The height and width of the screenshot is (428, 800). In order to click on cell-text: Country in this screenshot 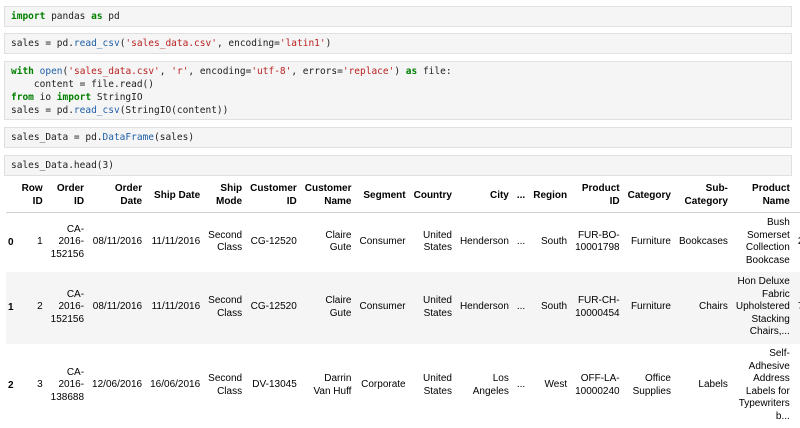, I will do `click(432, 195)`.